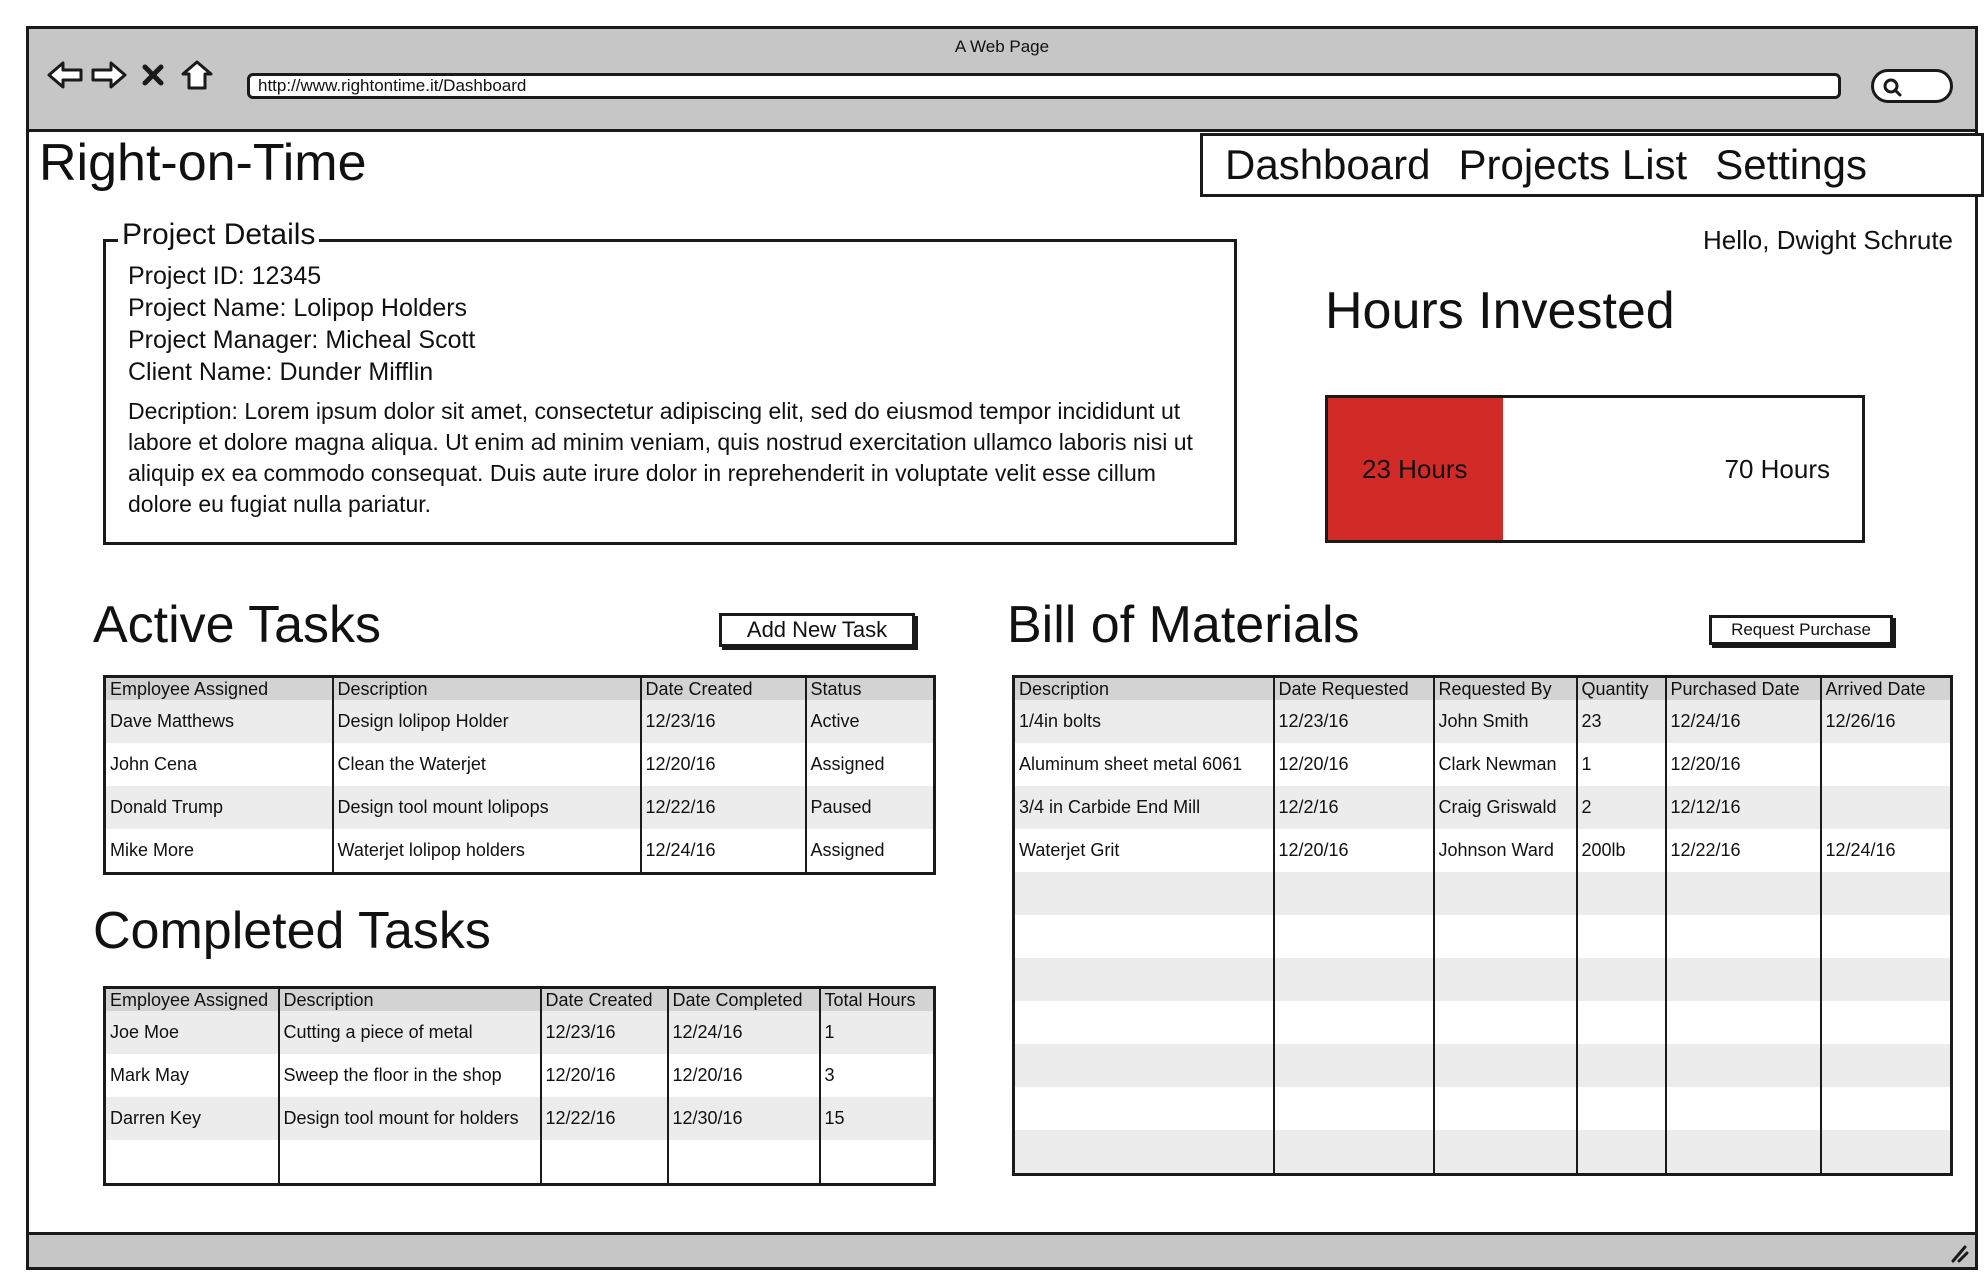 The image size is (1984, 1276). I want to click on completed-tasks-title: Completed Tasks, so click(292, 931).